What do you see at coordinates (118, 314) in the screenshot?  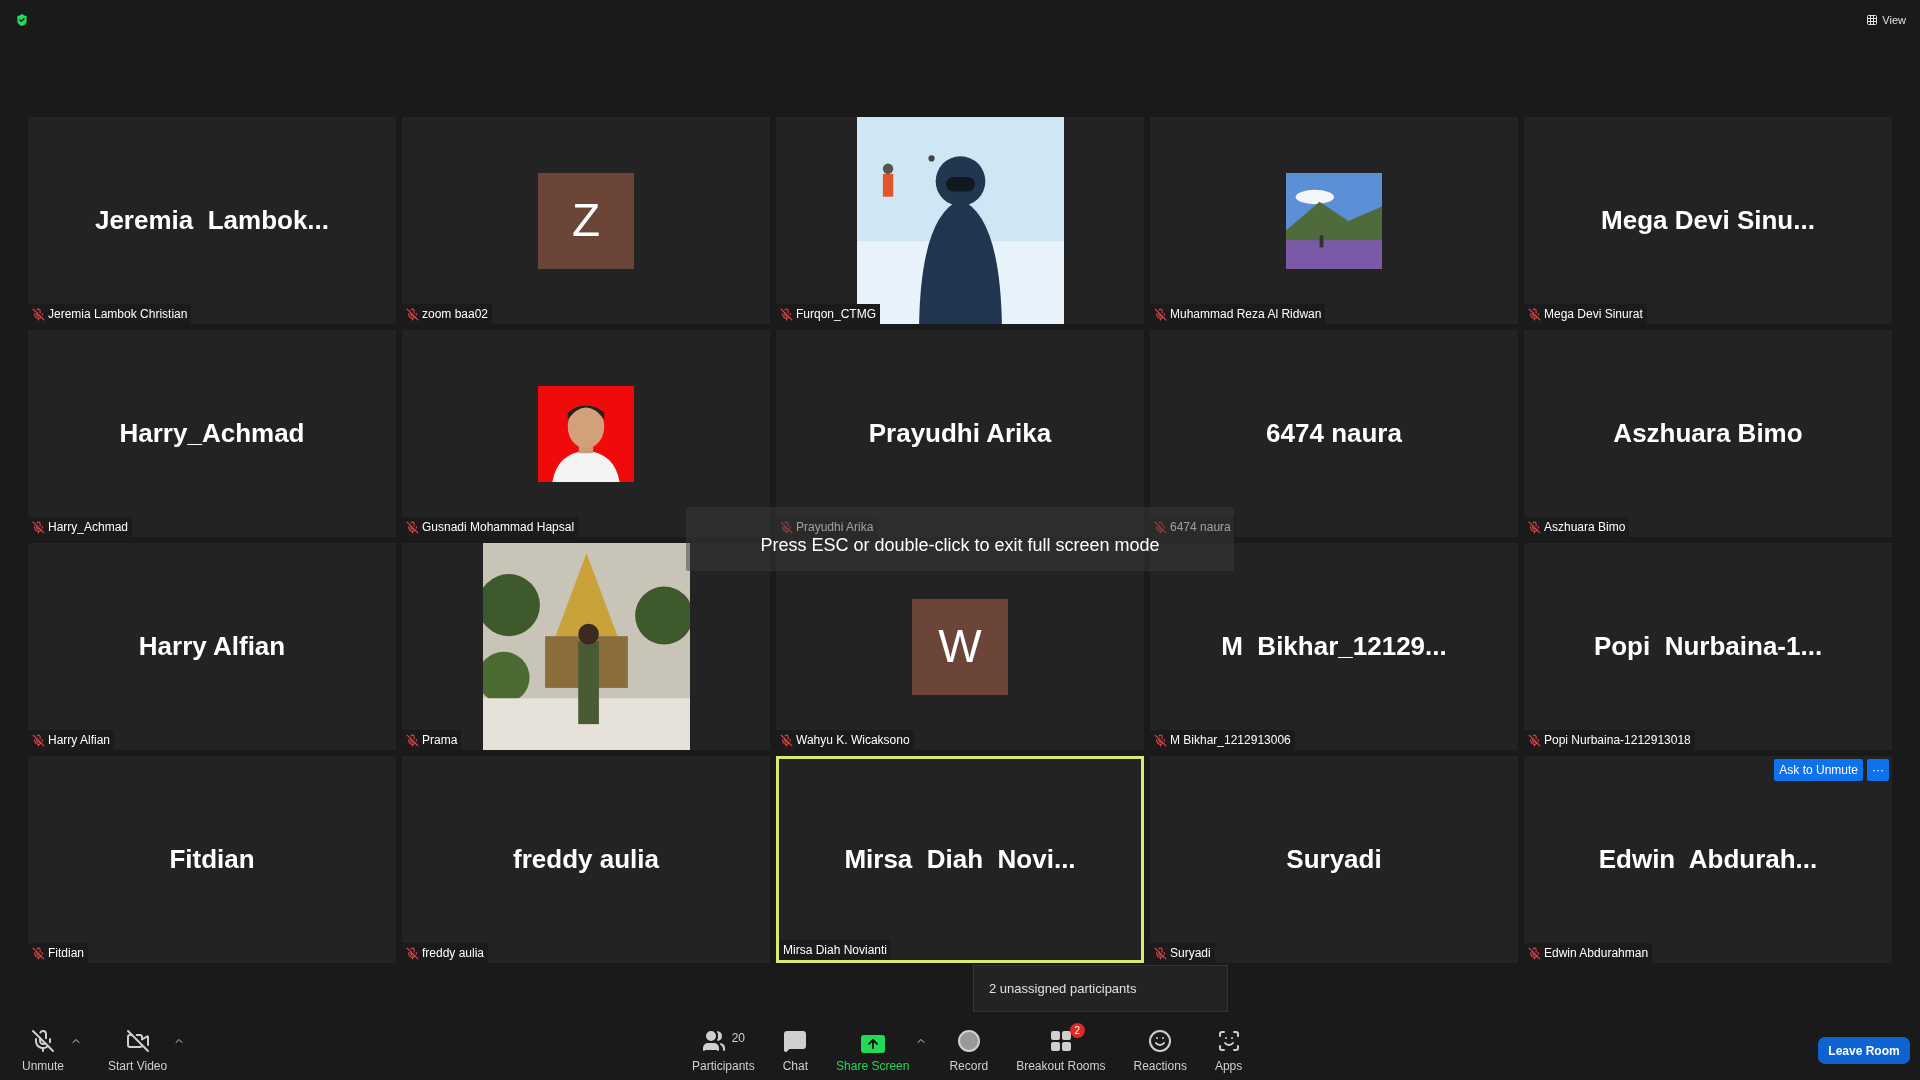 I see `participant-label: Jeremia Lambok Christian` at bounding box center [118, 314].